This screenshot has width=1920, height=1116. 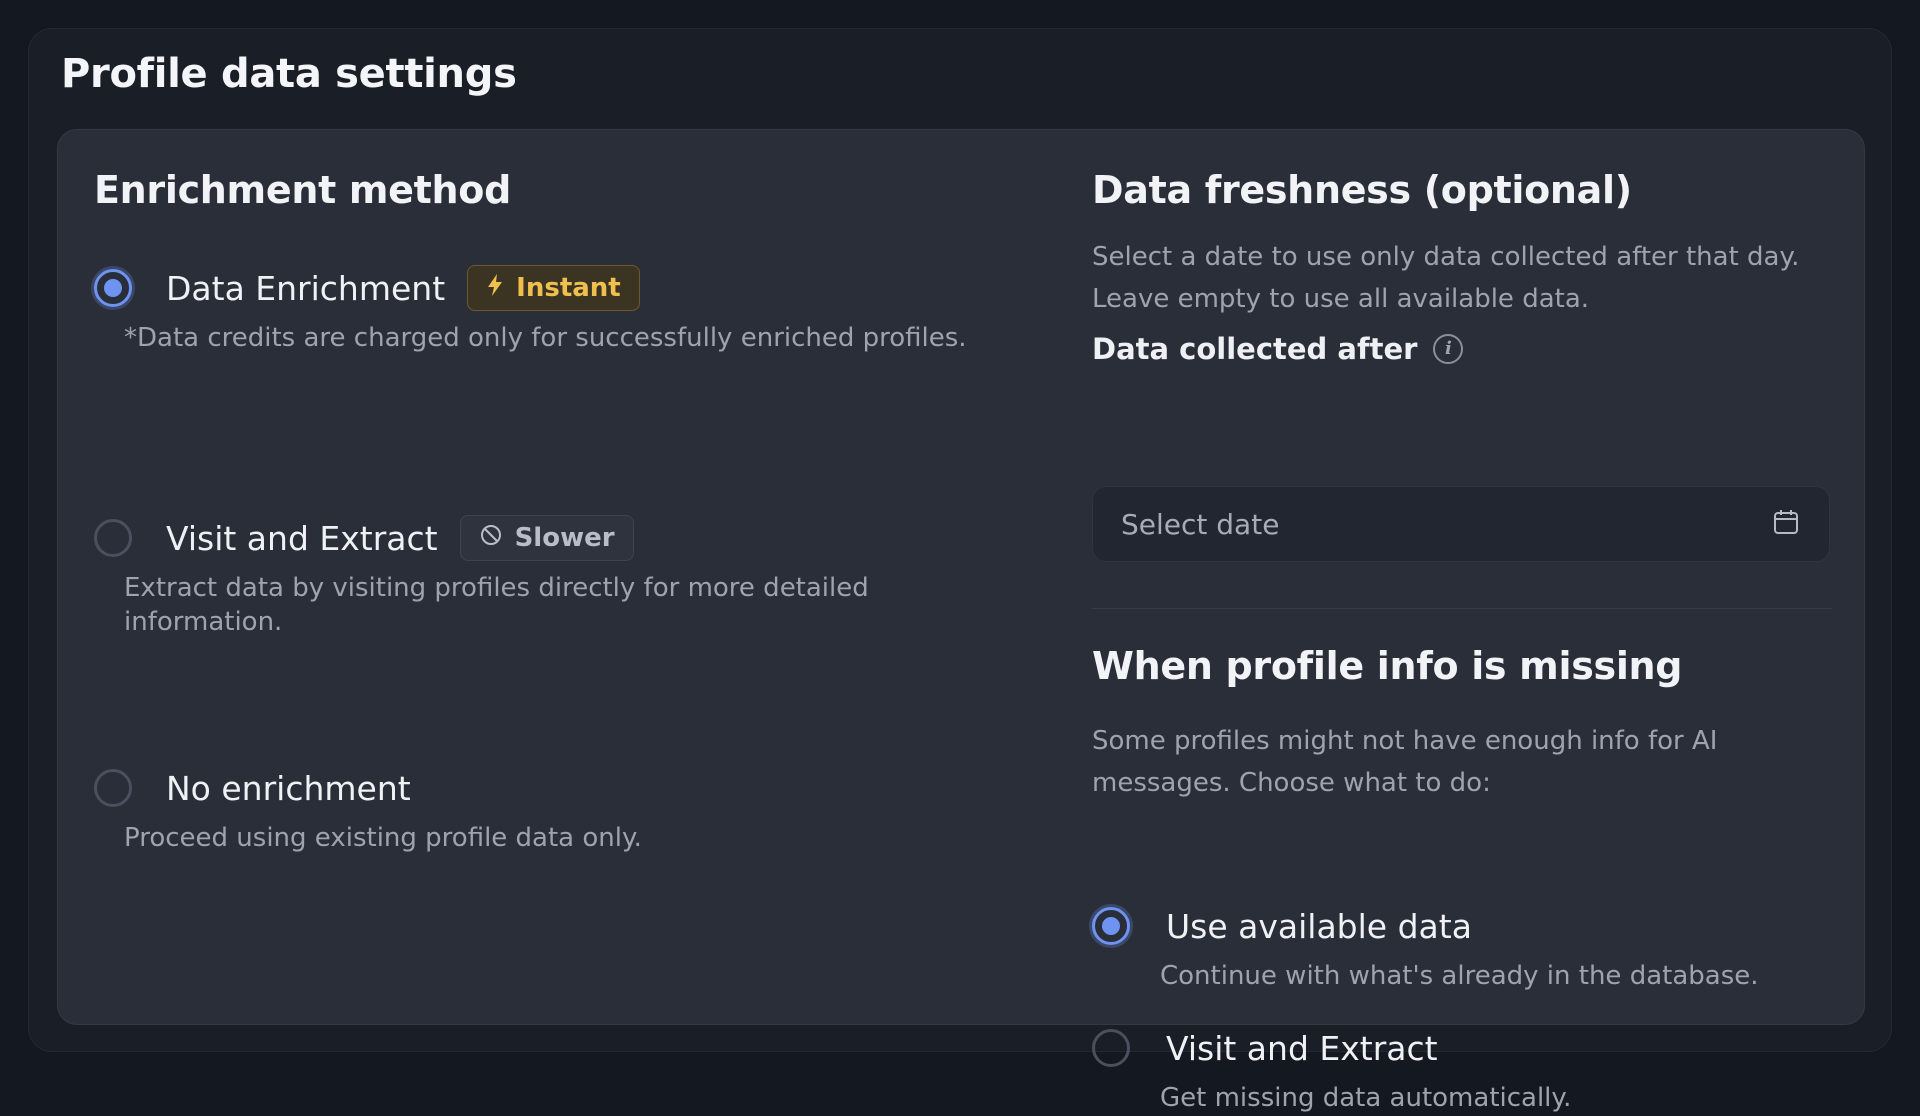 What do you see at coordinates (1200, 524) in the screenshot?
I see `date-placeholder: Select date` at bounding box center [1200, 524].